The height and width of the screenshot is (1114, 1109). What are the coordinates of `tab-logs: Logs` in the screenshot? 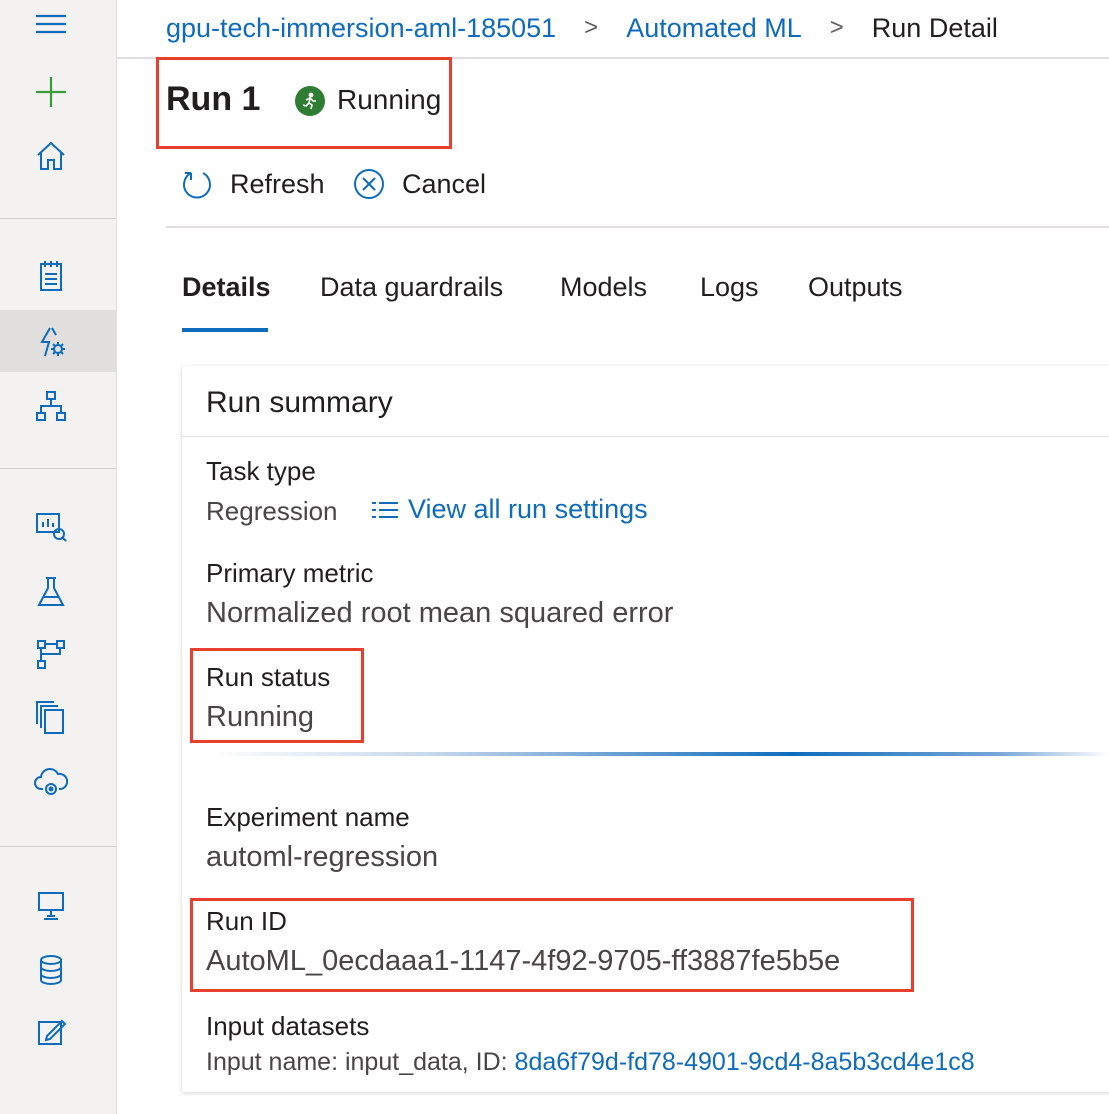 It's located at (729, 287).